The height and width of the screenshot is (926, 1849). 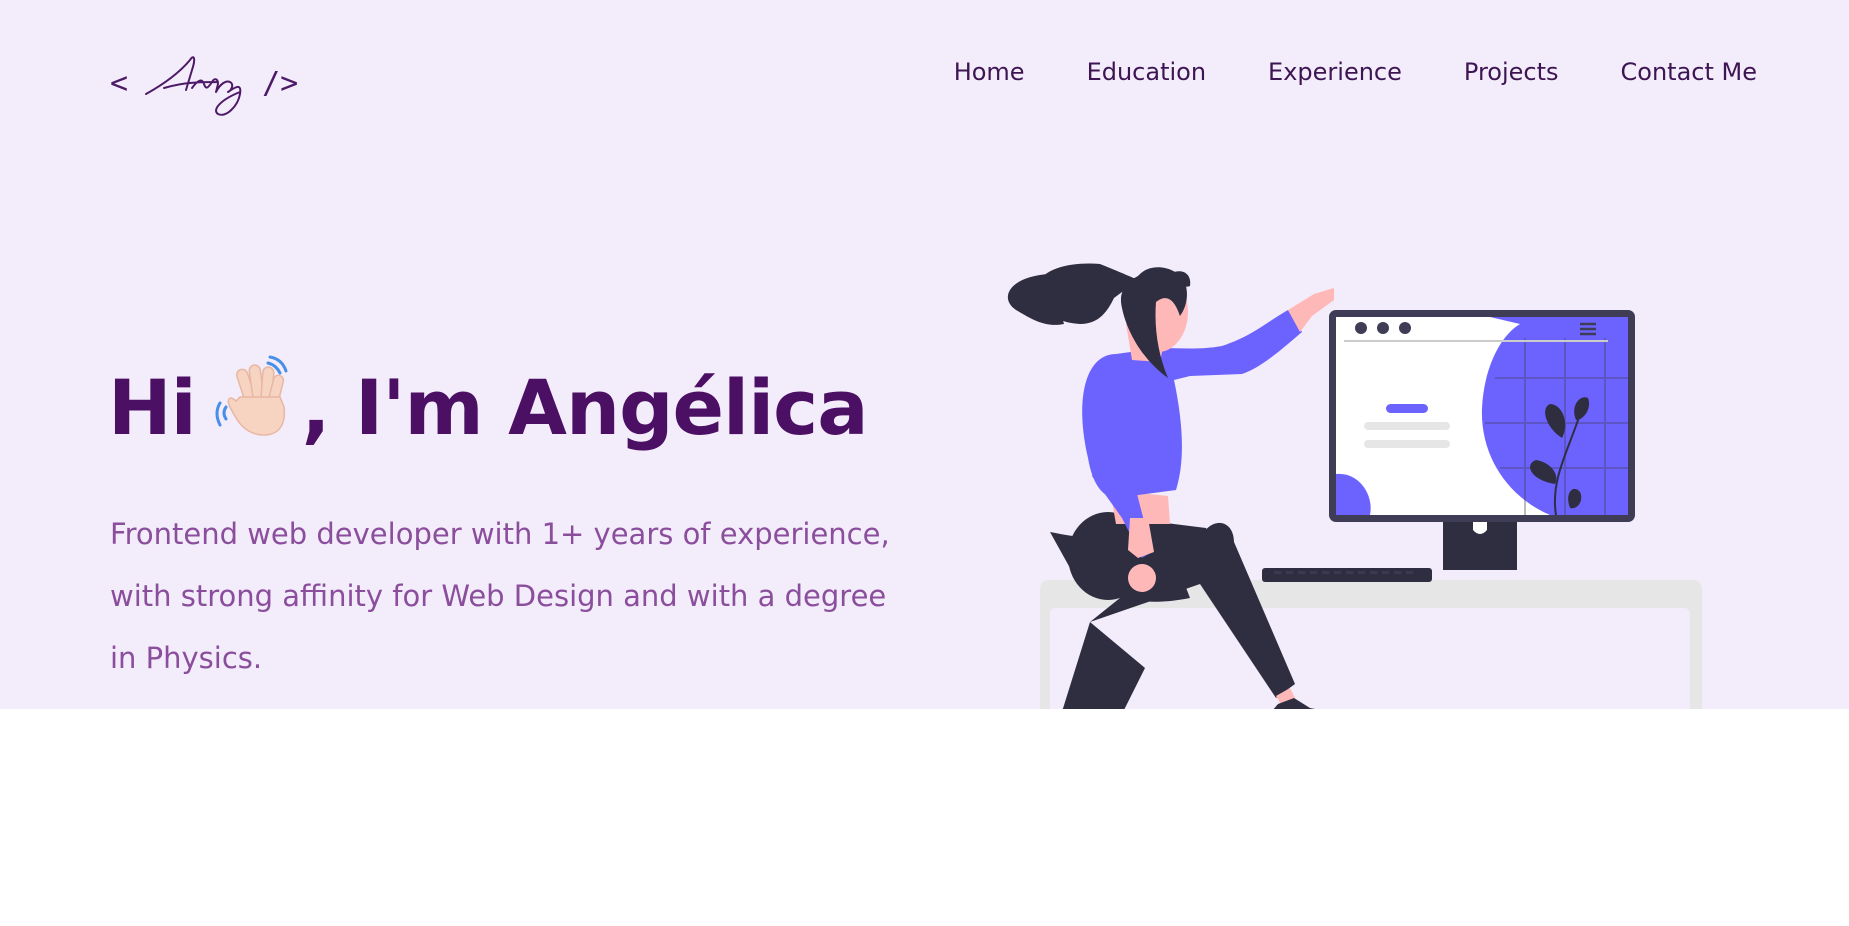 What do you see at coordinates (1689, 72) in the screenshot?
I see `nav-contact-me: Contact Me` at bounding box center [1689, 72].